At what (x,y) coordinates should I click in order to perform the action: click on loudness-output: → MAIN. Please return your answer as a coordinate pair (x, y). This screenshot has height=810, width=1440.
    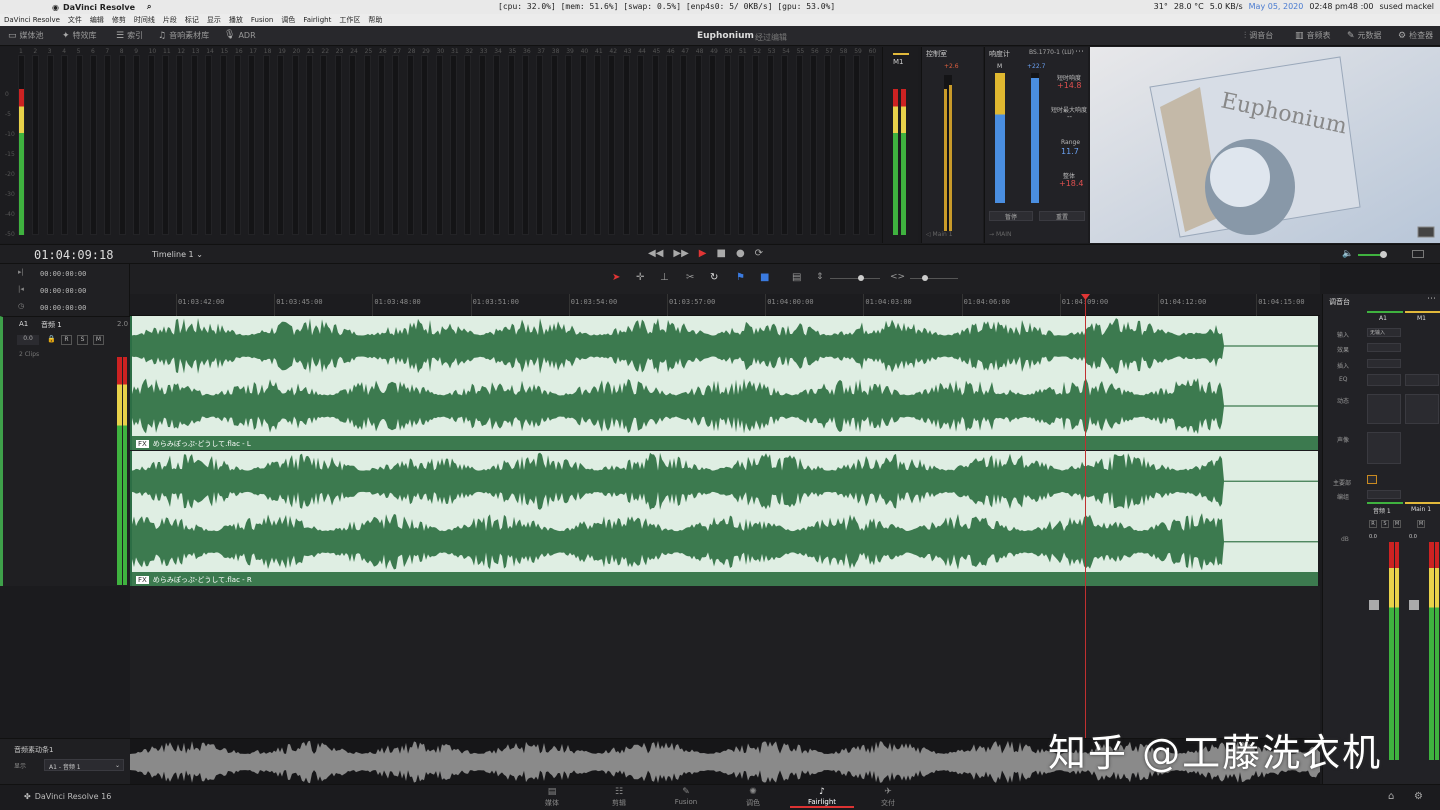
    Looking at the image, I should click on (1000, 234).